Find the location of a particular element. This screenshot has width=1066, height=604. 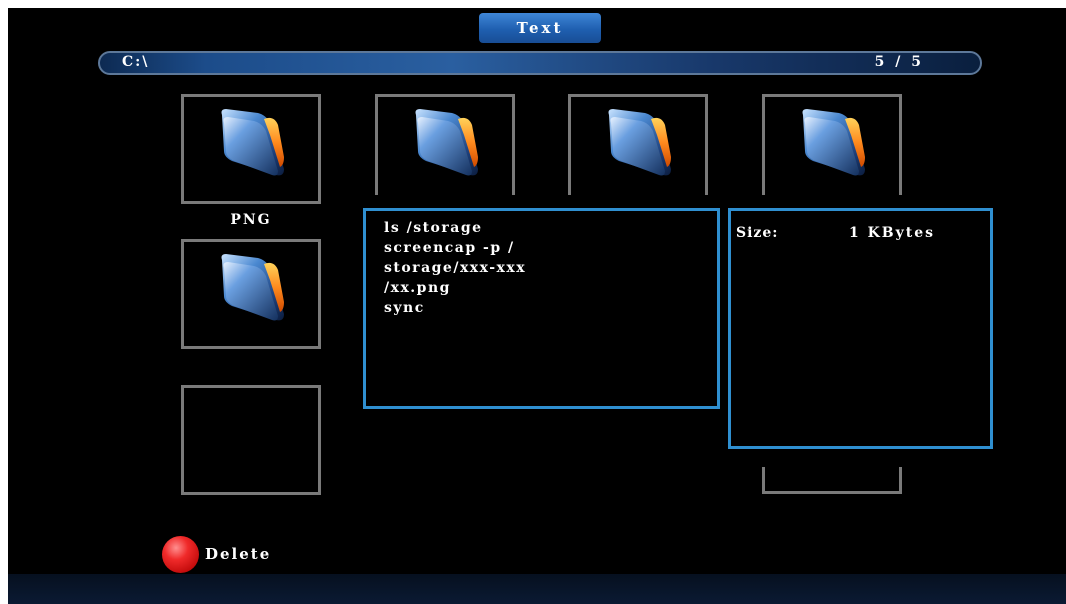

red-button-icon is located at coordinates (180, 554).